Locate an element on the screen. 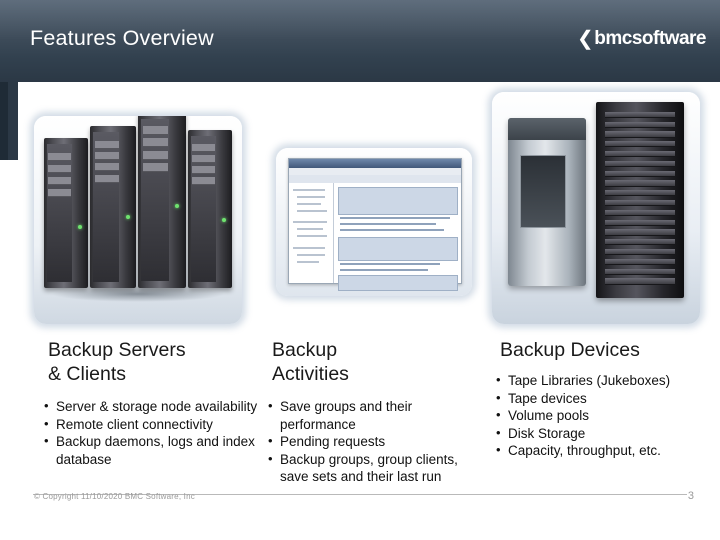  page-title: Features Overview is located at coordinates (122, 38).